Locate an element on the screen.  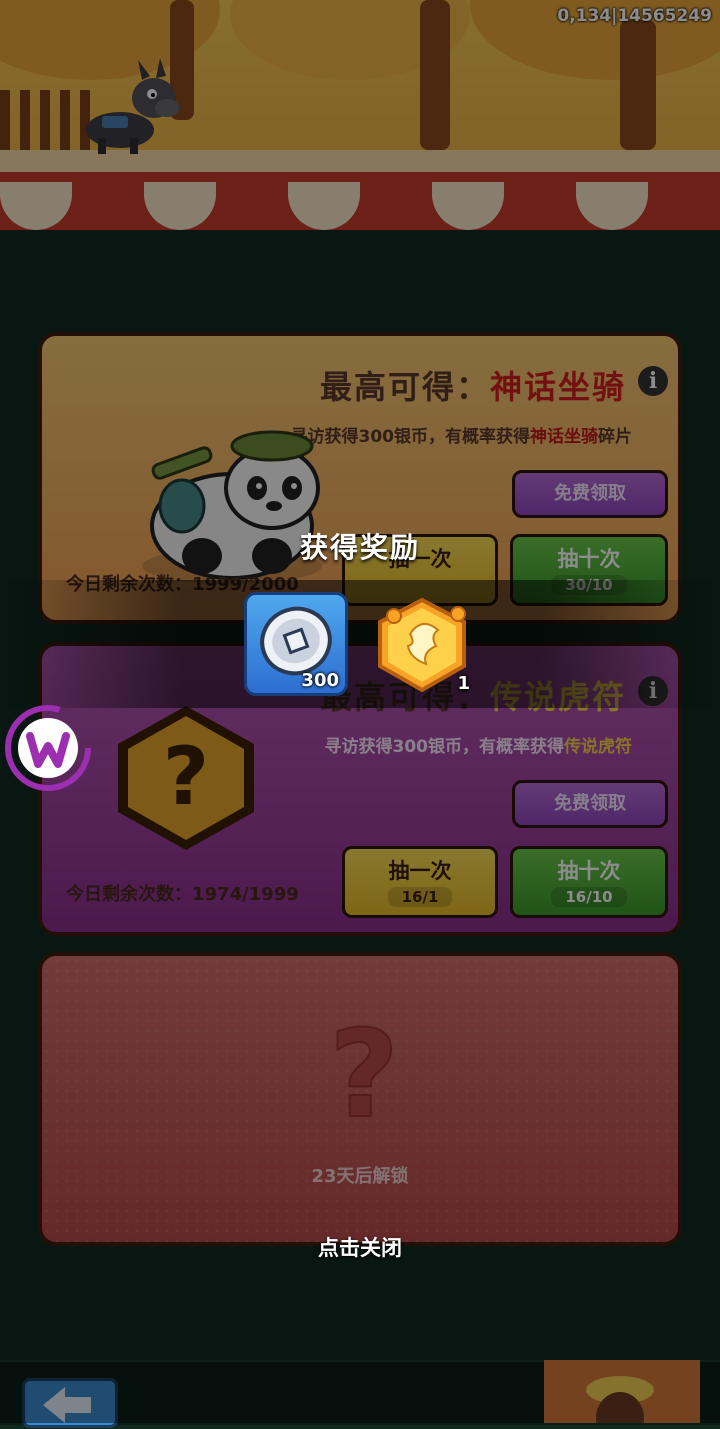
tap-to-close-hint: 点击关闭 is located at coordinates (360, 1247).